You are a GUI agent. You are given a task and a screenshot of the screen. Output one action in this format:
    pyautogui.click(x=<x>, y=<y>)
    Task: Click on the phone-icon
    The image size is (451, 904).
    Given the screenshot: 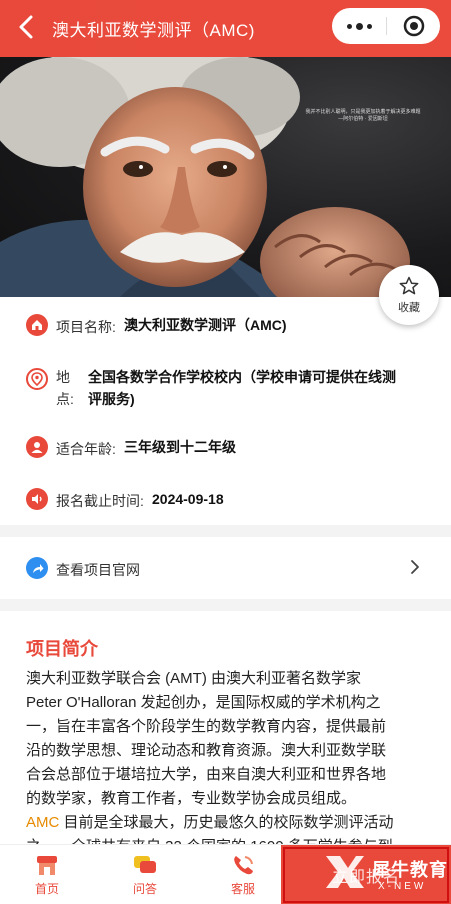 What is the action you would take?
    pyautogui.click(x=243, y=864)
    